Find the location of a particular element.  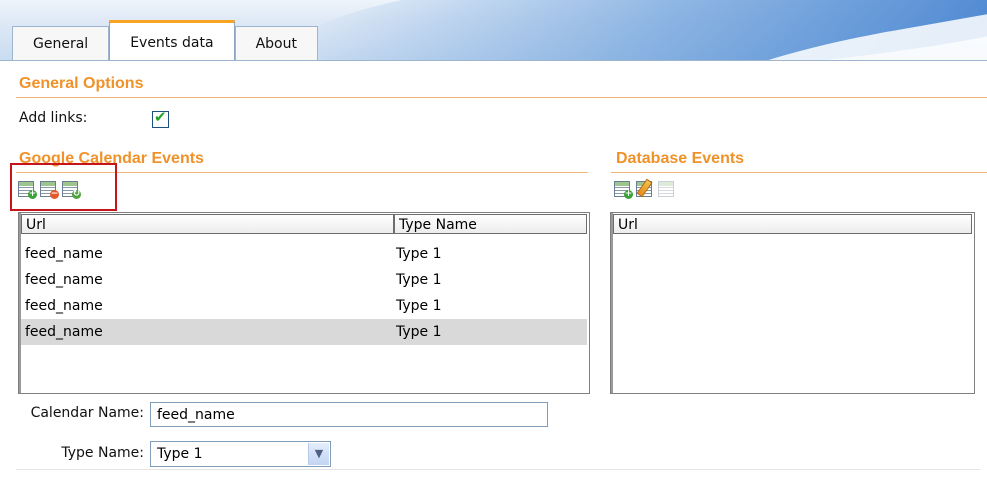

database-events-list: Url is located at coordinates (792, 303).